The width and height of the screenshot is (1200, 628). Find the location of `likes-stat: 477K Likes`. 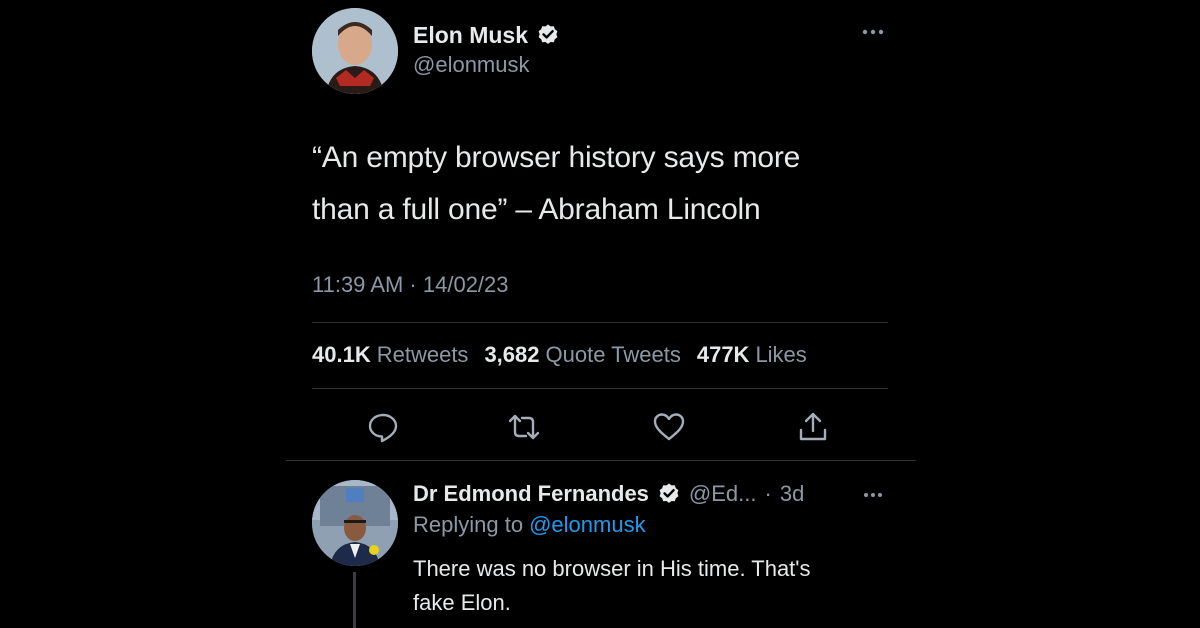

likes-stat: 477K Likes is located at coordinates (752, 355).